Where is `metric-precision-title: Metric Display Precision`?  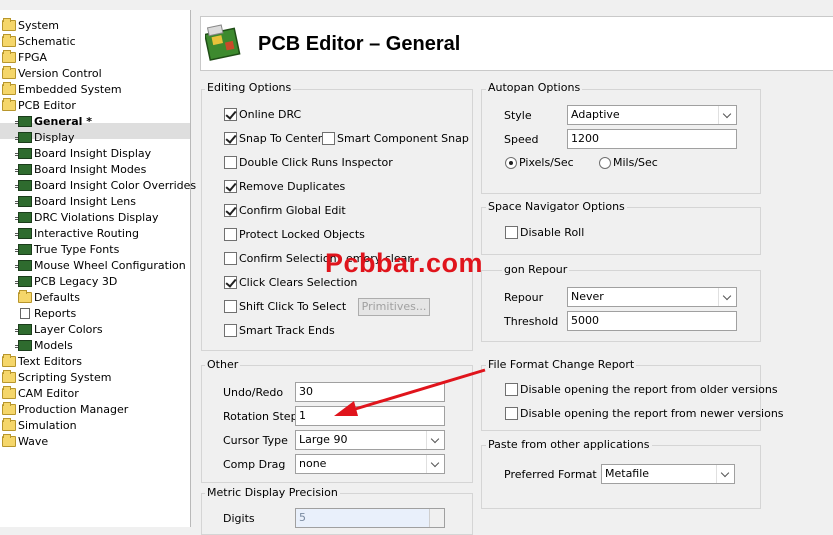 metric-precision-title: Metric Display Precision is located at coordinates (272, 493).